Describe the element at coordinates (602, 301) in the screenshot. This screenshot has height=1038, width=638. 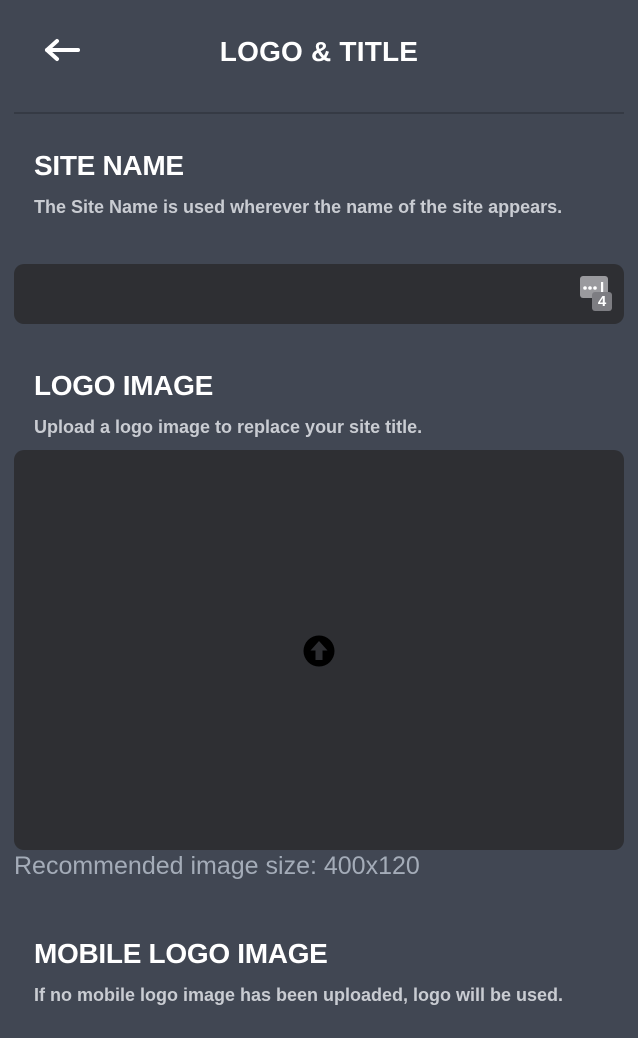
I see `password-manager-badge: 4` at that location.